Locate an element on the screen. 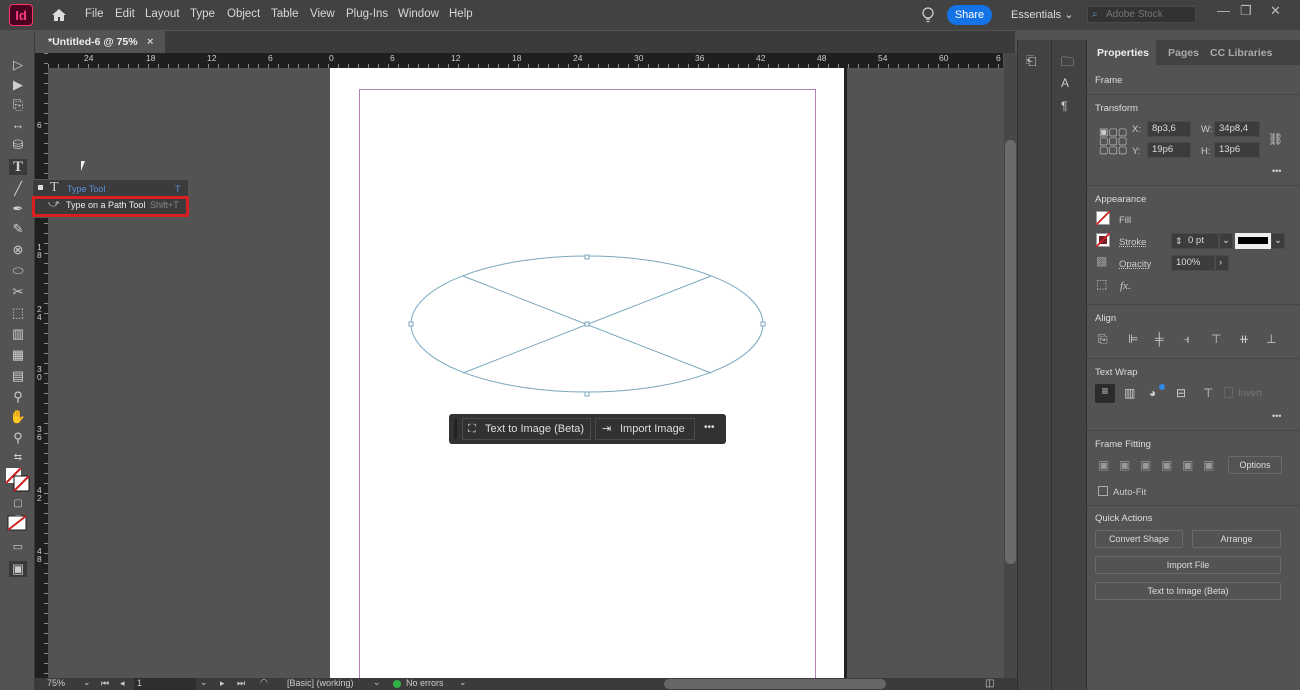  gradient-feather-tool-icon: ▦ is located at coordinates (18, 355).